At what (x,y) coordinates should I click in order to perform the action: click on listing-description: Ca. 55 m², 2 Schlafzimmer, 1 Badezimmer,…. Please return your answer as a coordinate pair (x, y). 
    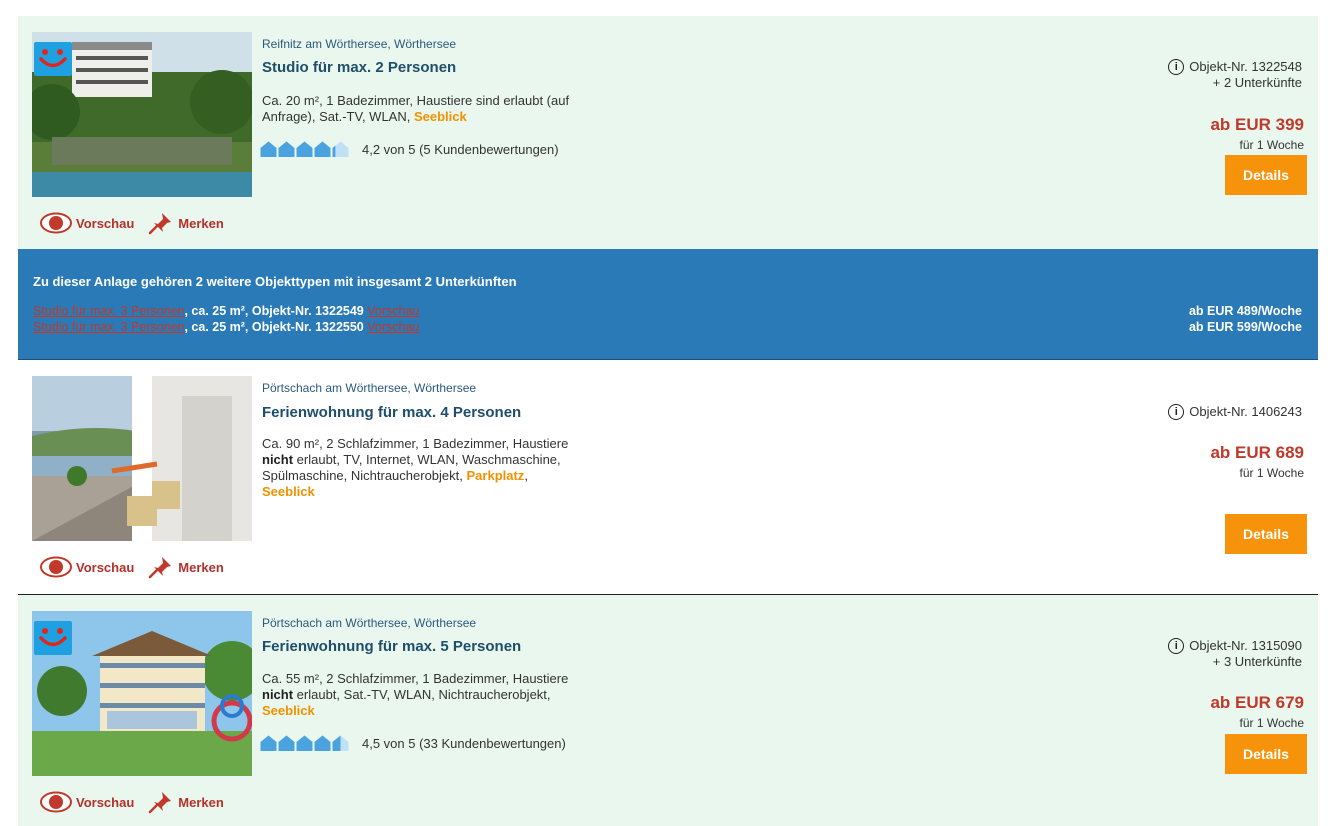
    Looking at the image, I should click on (442, 695).